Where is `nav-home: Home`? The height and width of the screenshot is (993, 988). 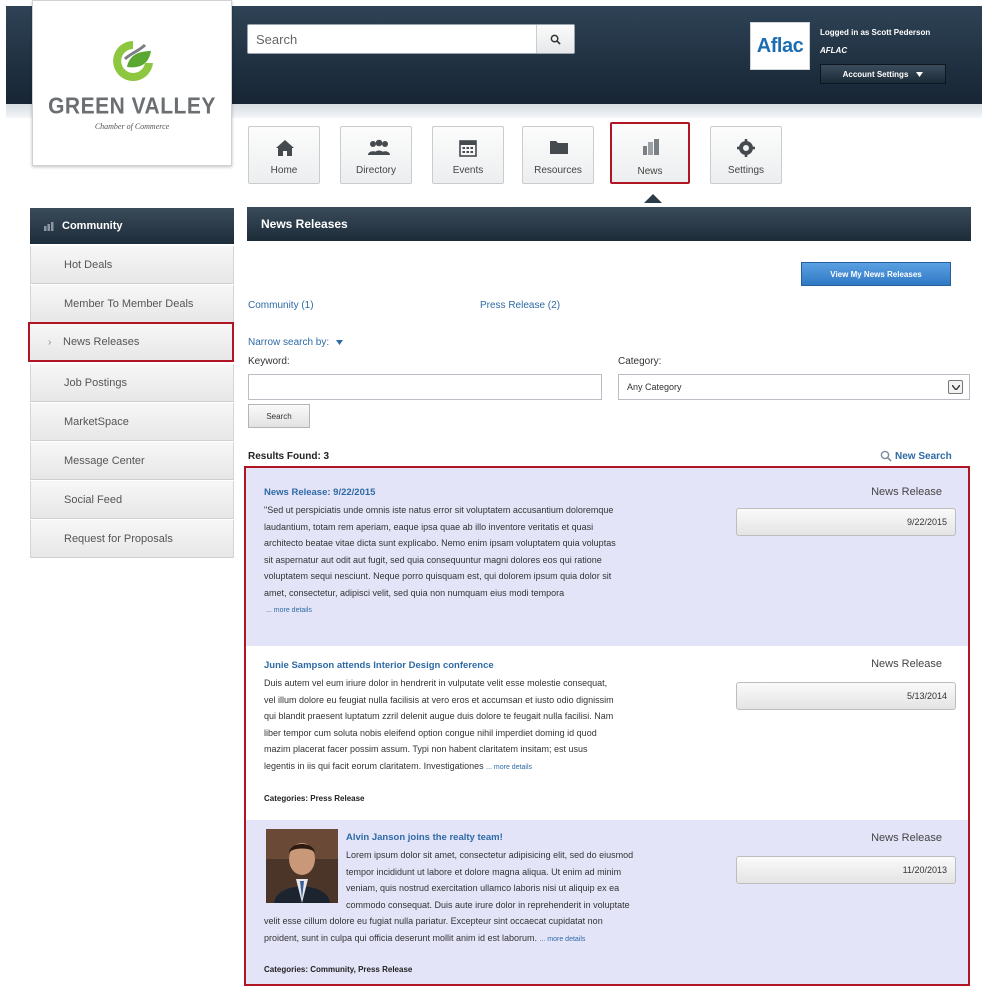 nav-home: Home is located at coordinates (284, 155).